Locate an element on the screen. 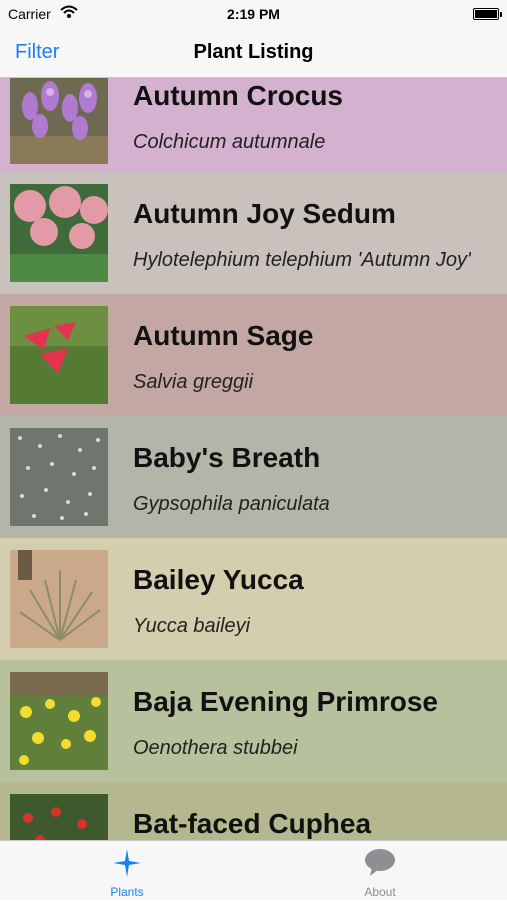  plant-common-name: Autumn Sage is located at coordinates (223, 335).